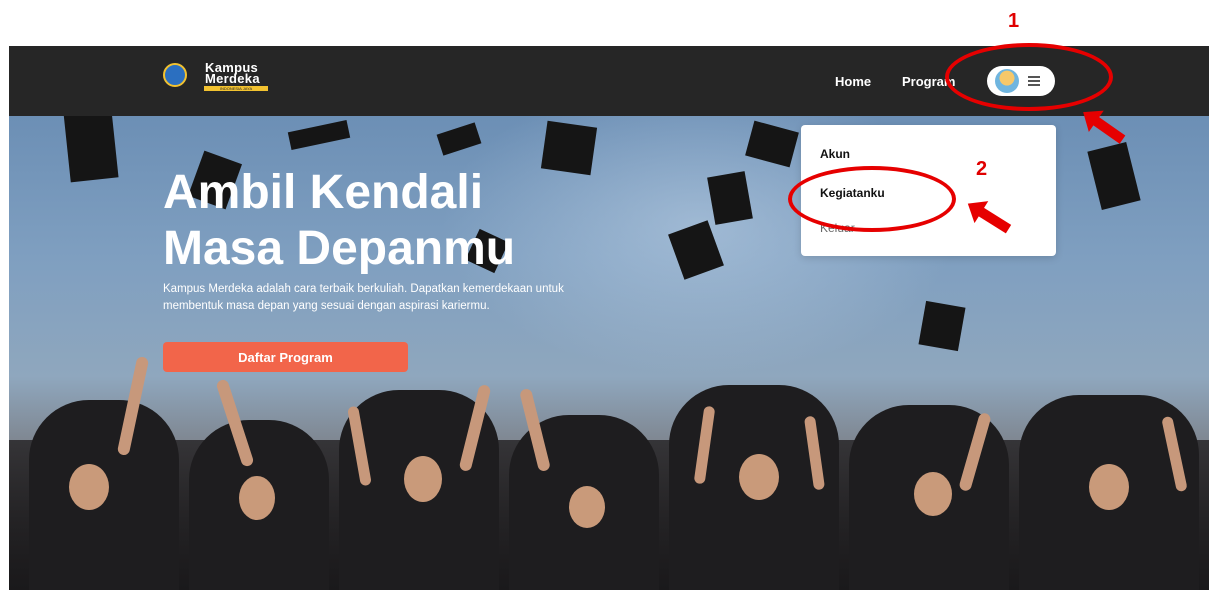 The width and height of the screenshot is (1209, 602). Describe the element at coordinates (236, 88) in the screenshot. I see `logo-tagline: INDONESIA JAYA` at that location.